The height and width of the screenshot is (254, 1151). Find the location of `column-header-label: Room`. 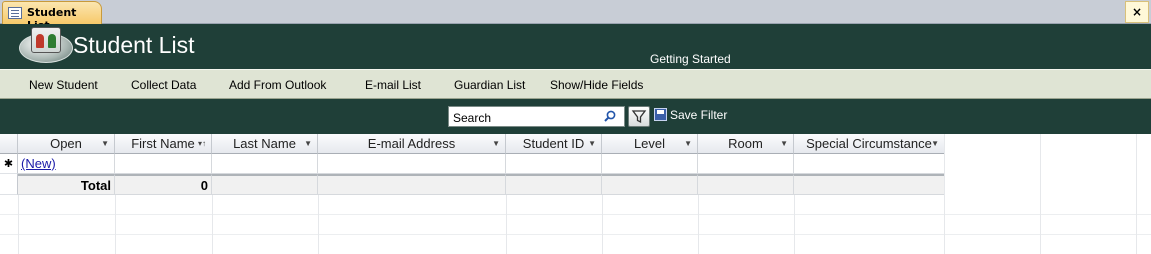

column-header-label: Room is located at coordinates (745, 143).